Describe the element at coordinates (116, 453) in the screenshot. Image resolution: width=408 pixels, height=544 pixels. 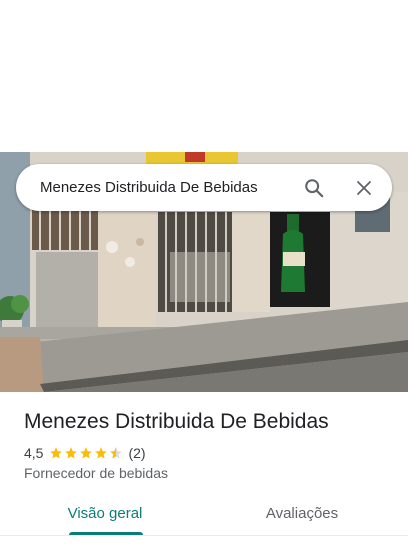
I see `half-star-icon` at that location.